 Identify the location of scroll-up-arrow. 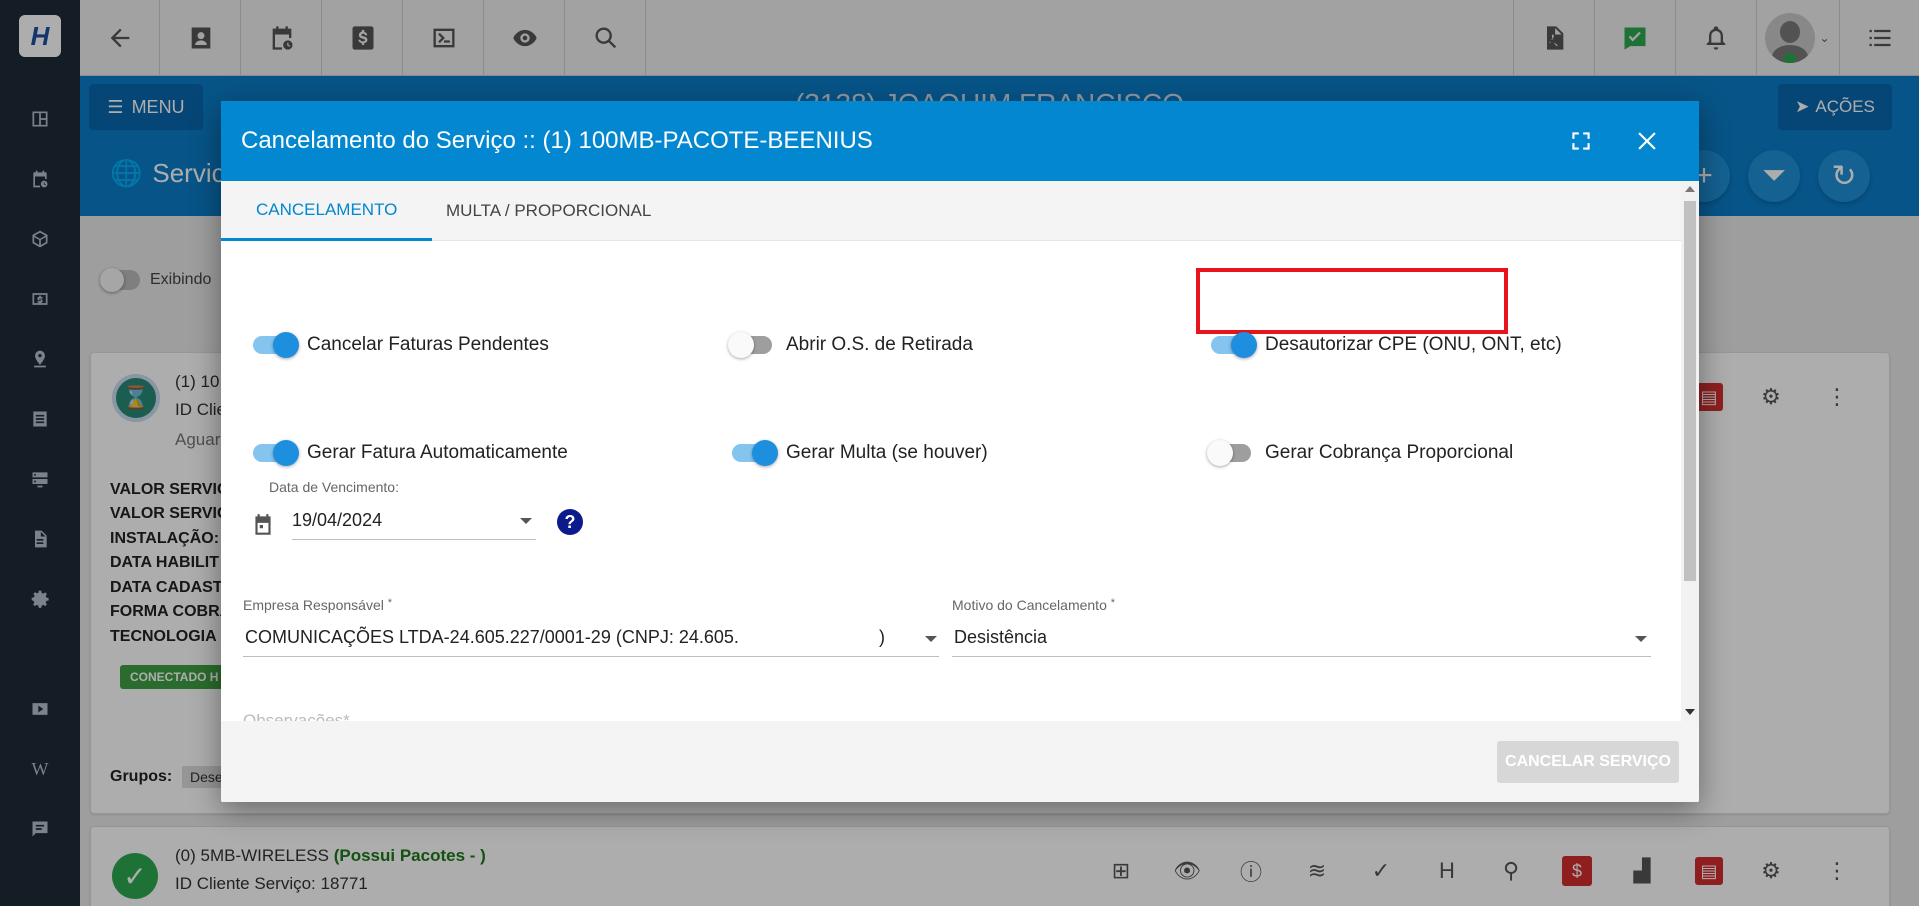
(1690, 189).